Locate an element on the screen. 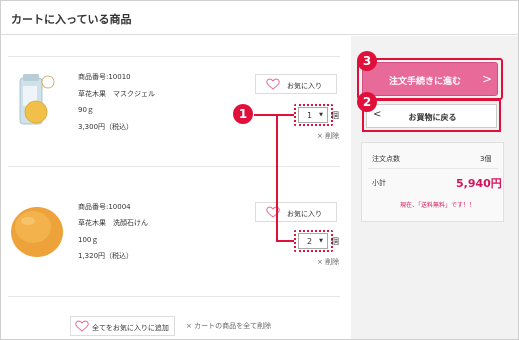 This screenshot has height=340, width=519. item-count-value: 3個 is located at coordinates (486, 159).